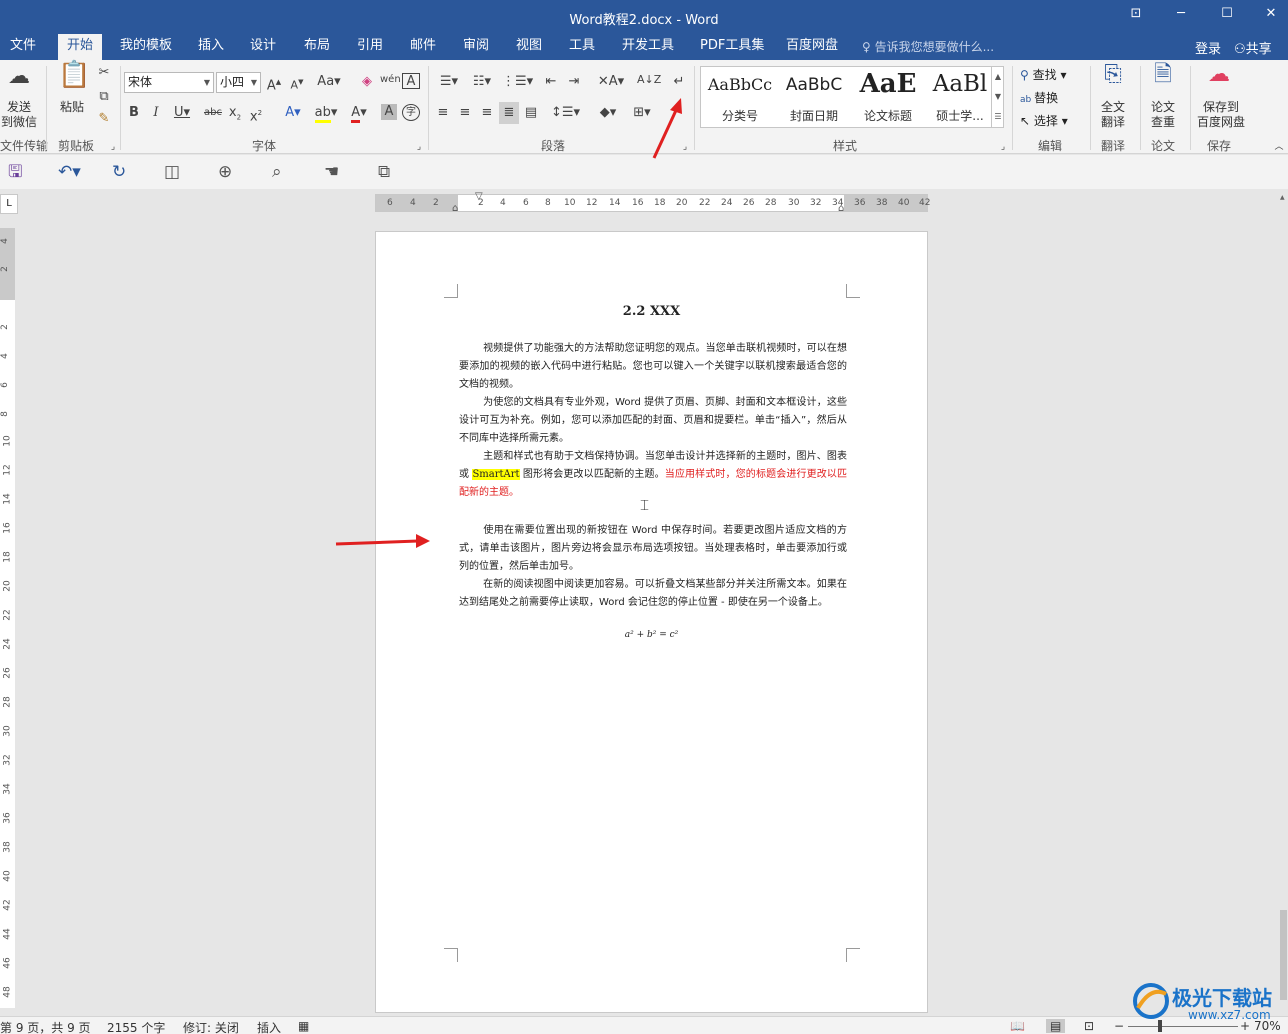 Image resolution: width=1288 pixels, height=1034 pixels. Describe the element at coordinates (565, 113) in the screenshot. I see `line-spacing-icon: ↕☰▾` at that location.